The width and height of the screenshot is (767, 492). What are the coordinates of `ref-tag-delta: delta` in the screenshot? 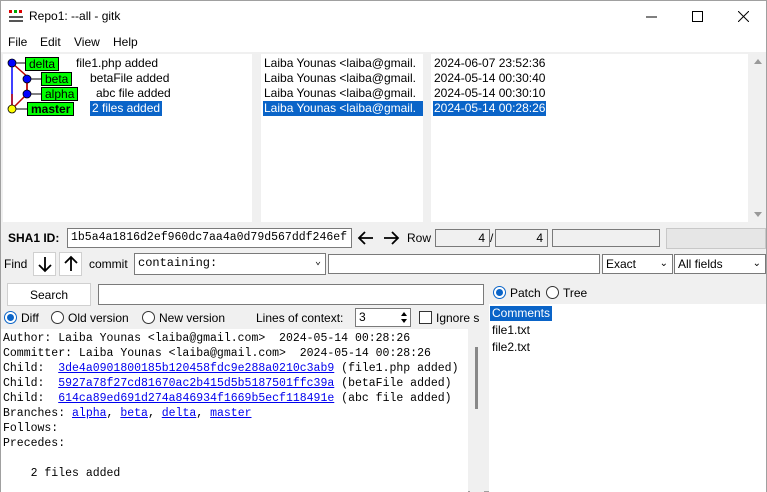 It's located at (42, 64).